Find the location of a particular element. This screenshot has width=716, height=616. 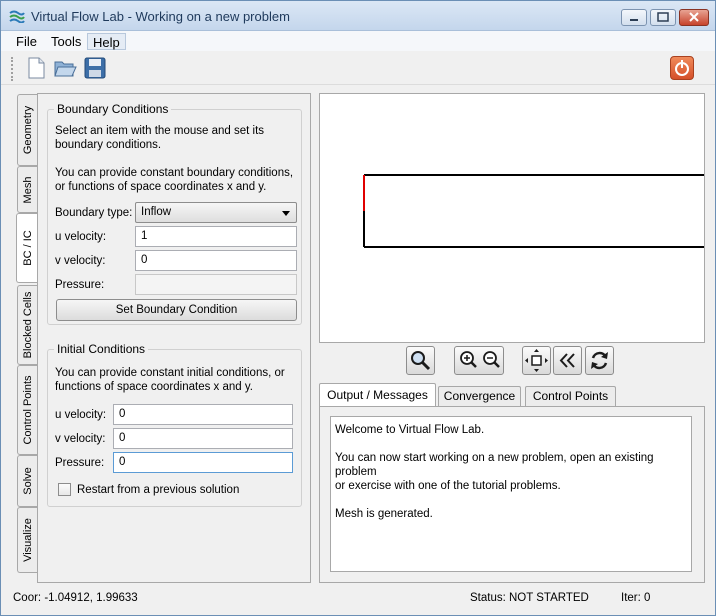

menu-file: File is located at coordinates (26, 41).